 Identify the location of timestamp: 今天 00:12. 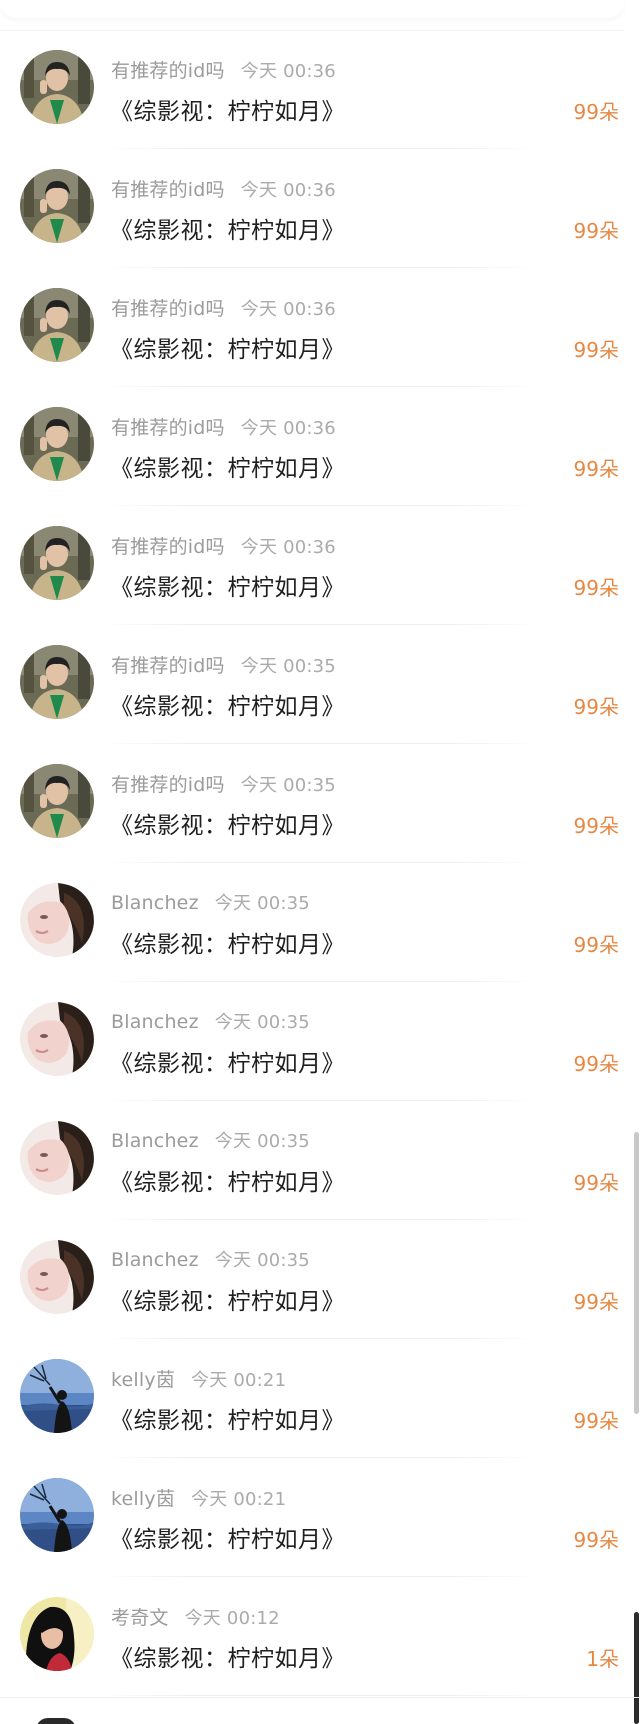
(232, 1618).